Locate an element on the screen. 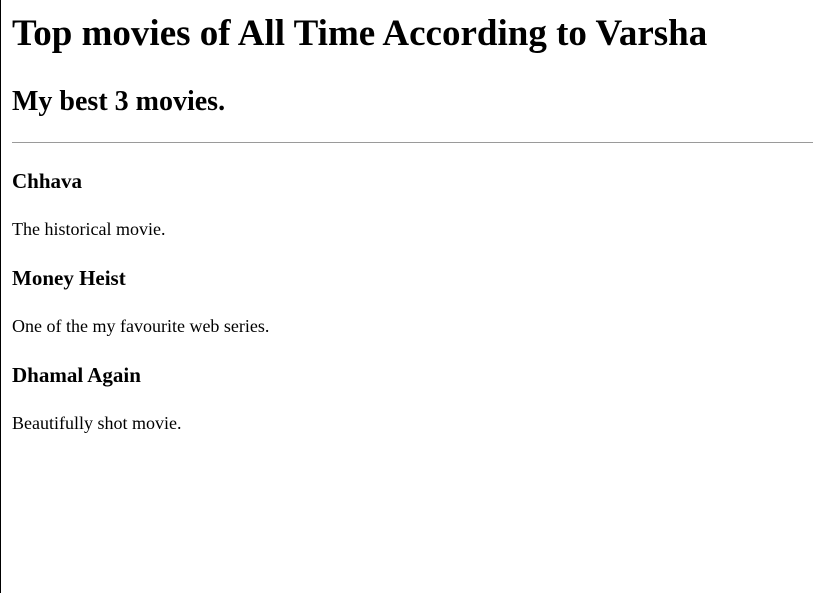  movie-title-dhamal-again: Dhamal Again is located at coordinates (76, 375).